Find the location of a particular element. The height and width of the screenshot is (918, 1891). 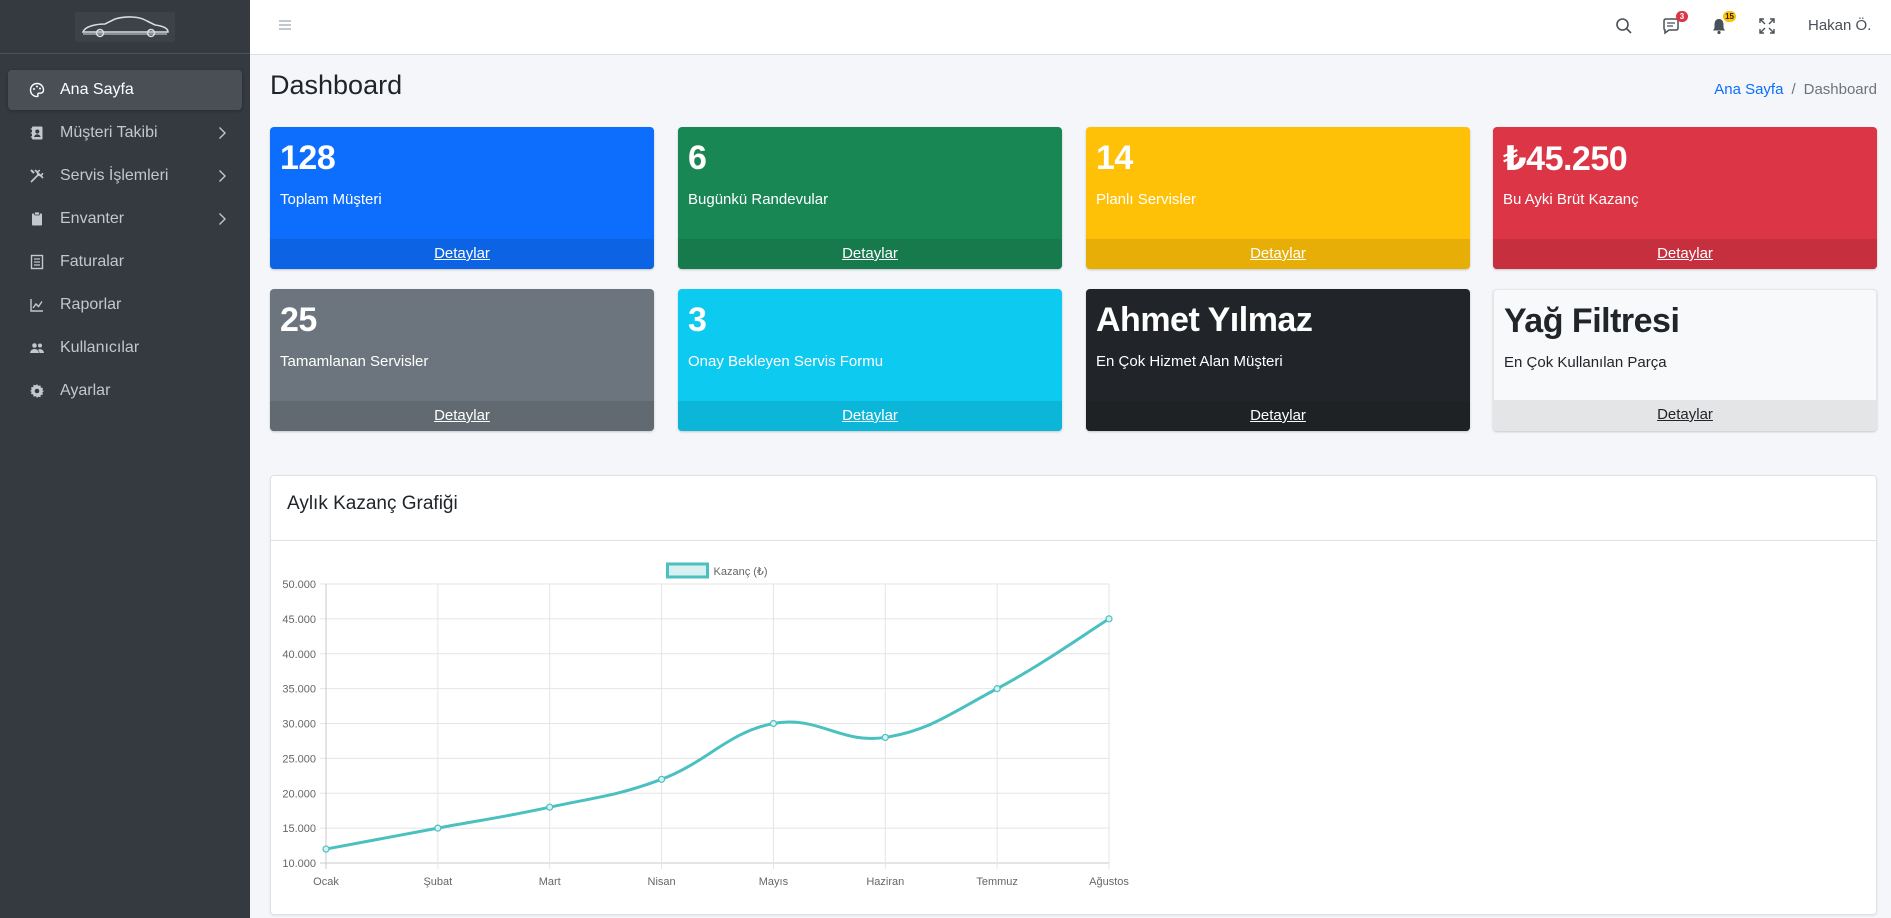

brand-logo is located at coordinates (125, 27).